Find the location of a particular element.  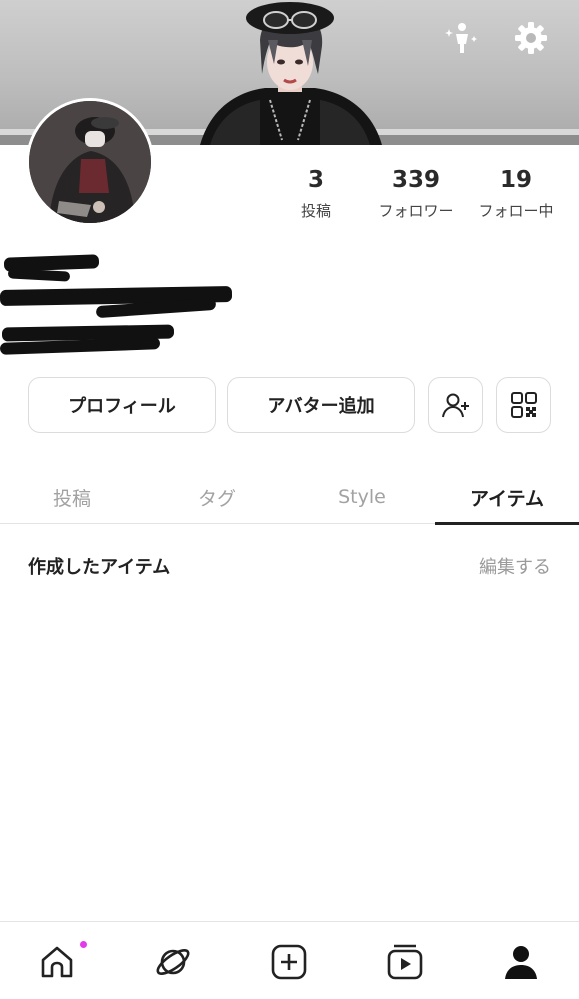

stat-following: 19 フォロー中 is located at coordinates (516, 193).